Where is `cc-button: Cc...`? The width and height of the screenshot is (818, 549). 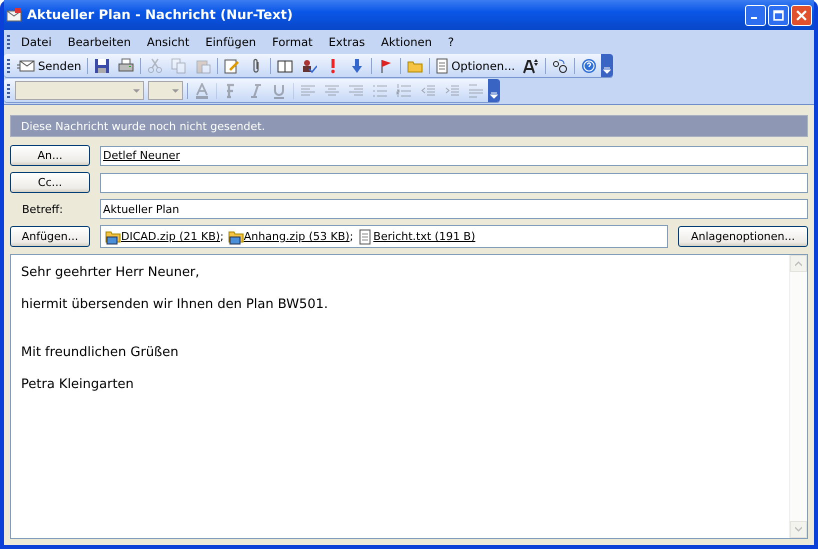
cc-button: Cc... is located at coordinates (50, 182).